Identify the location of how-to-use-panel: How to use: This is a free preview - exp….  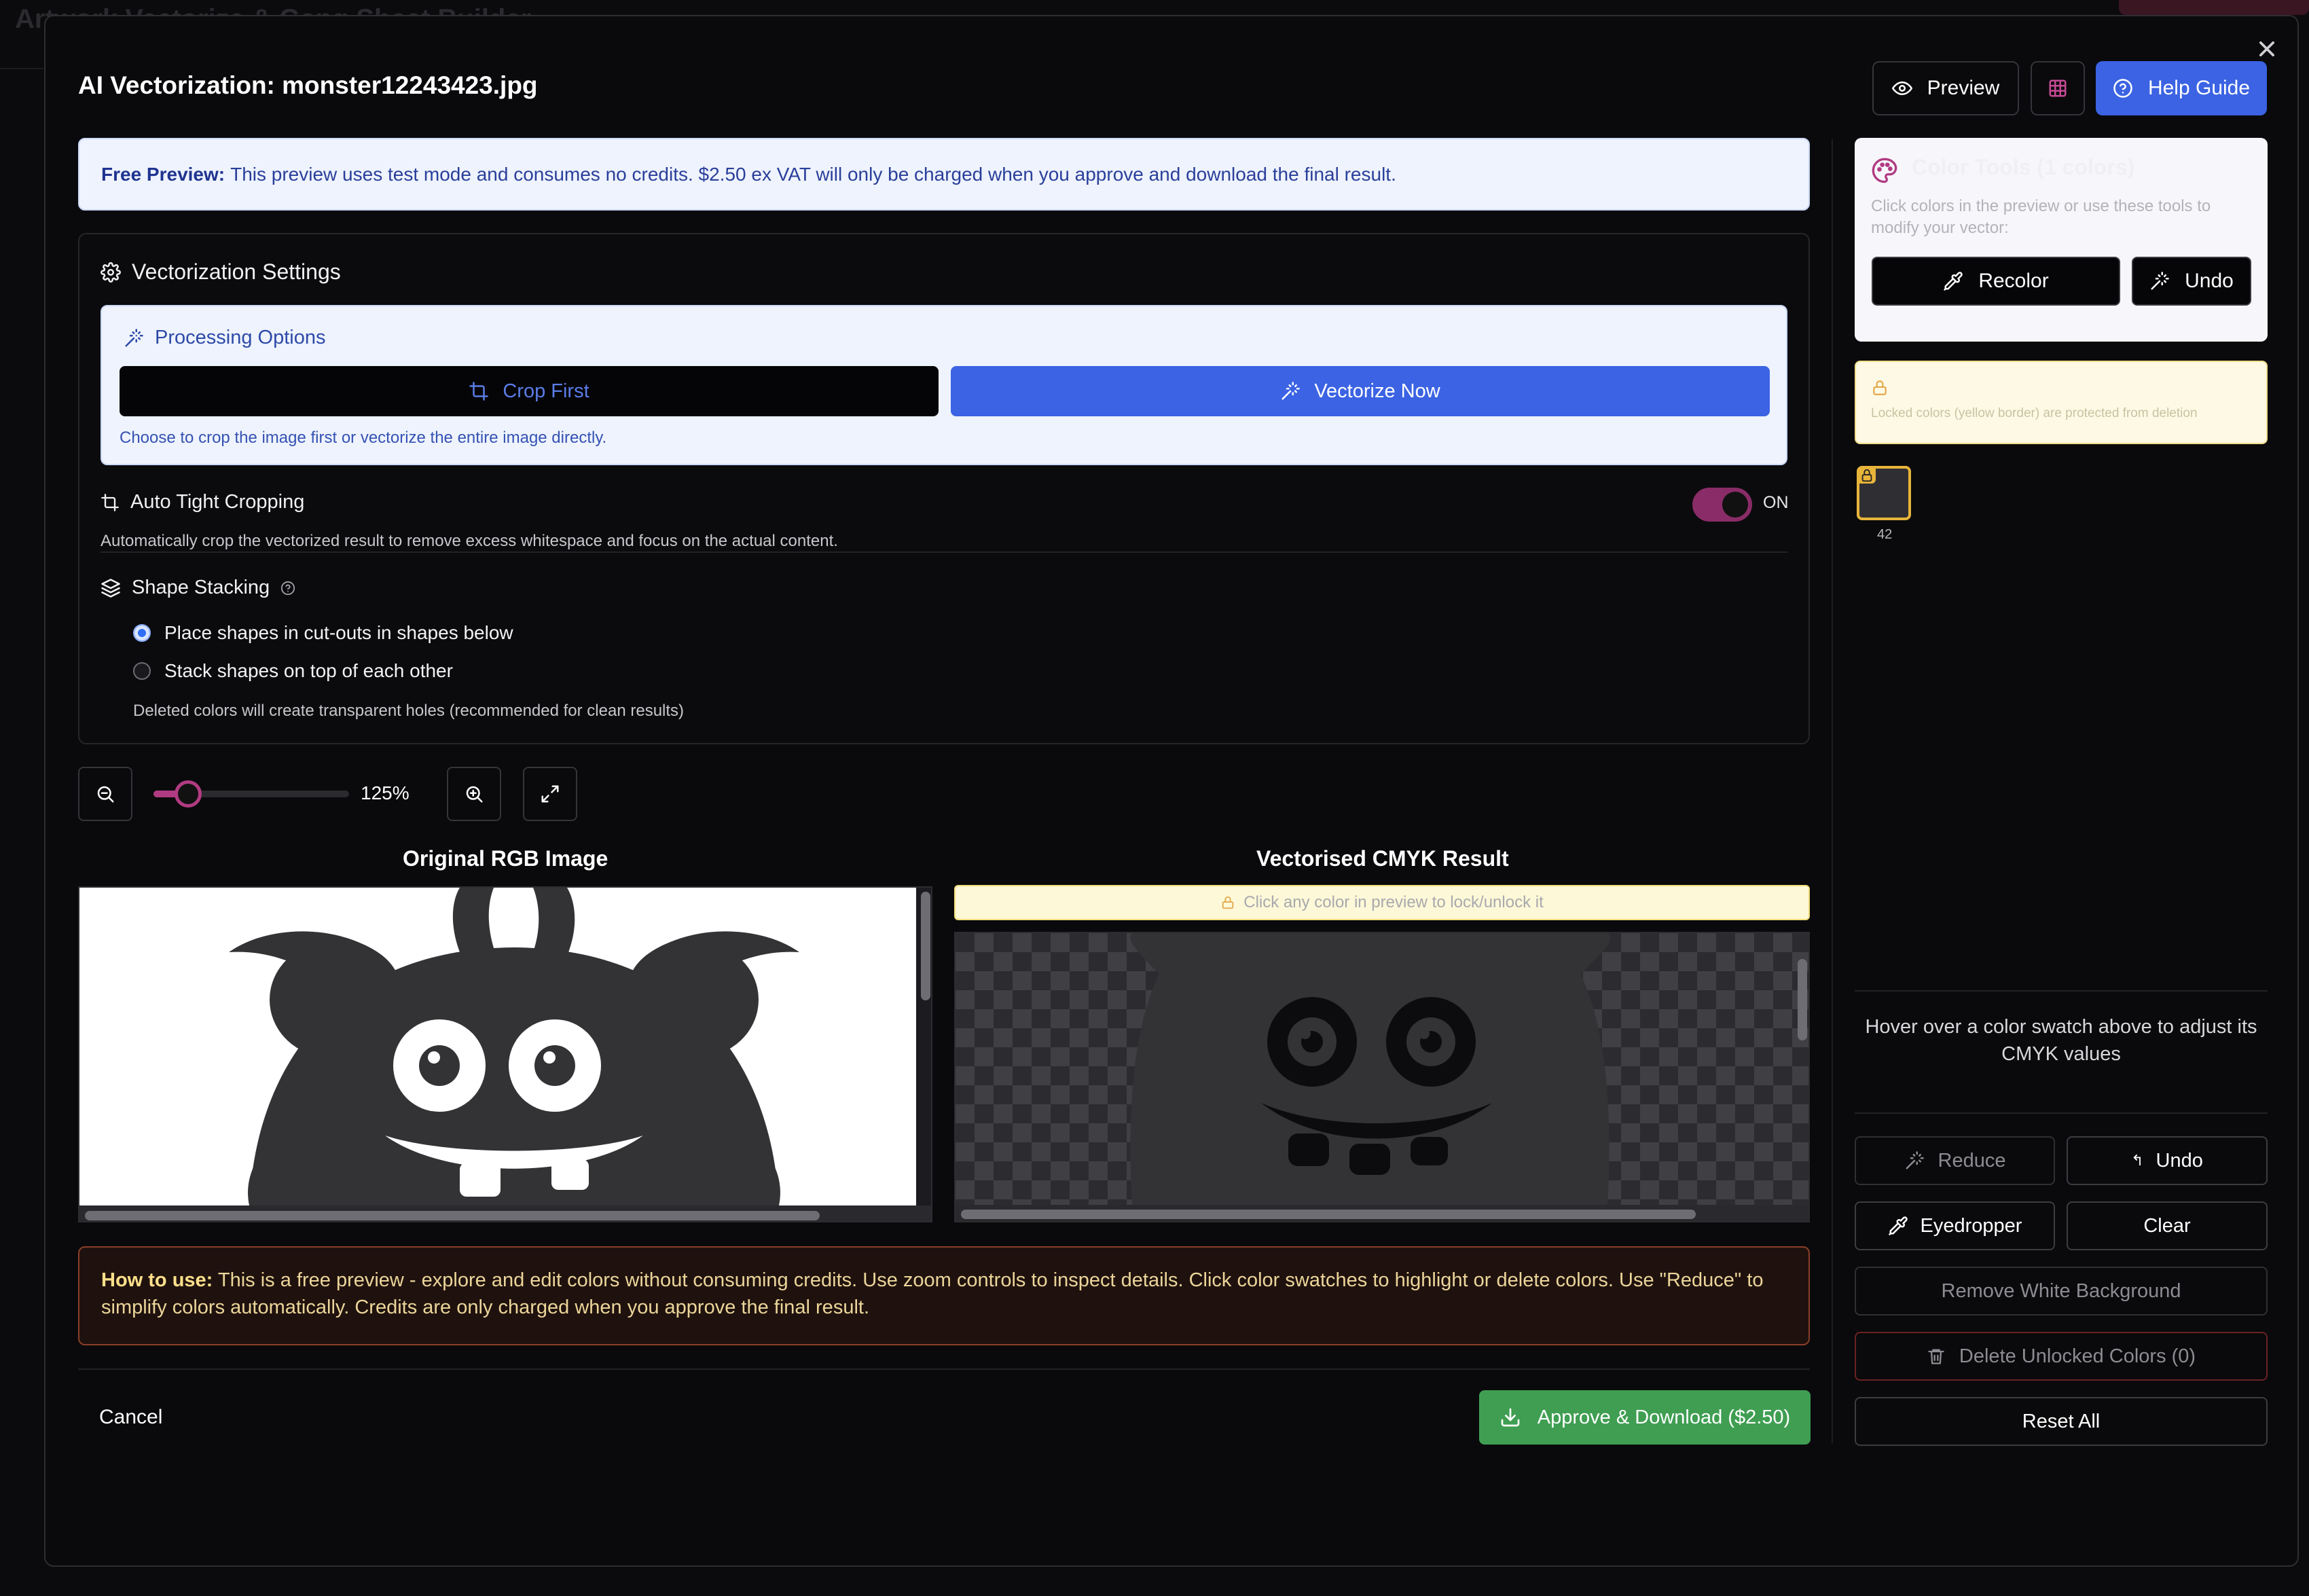
(944, 1295).